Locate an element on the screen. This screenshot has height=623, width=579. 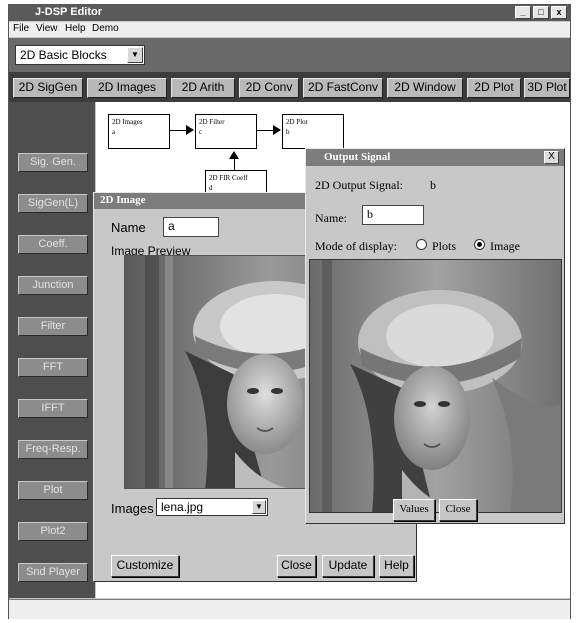
images-selected-value: lena.jpg is located at coordinates (182, 507).